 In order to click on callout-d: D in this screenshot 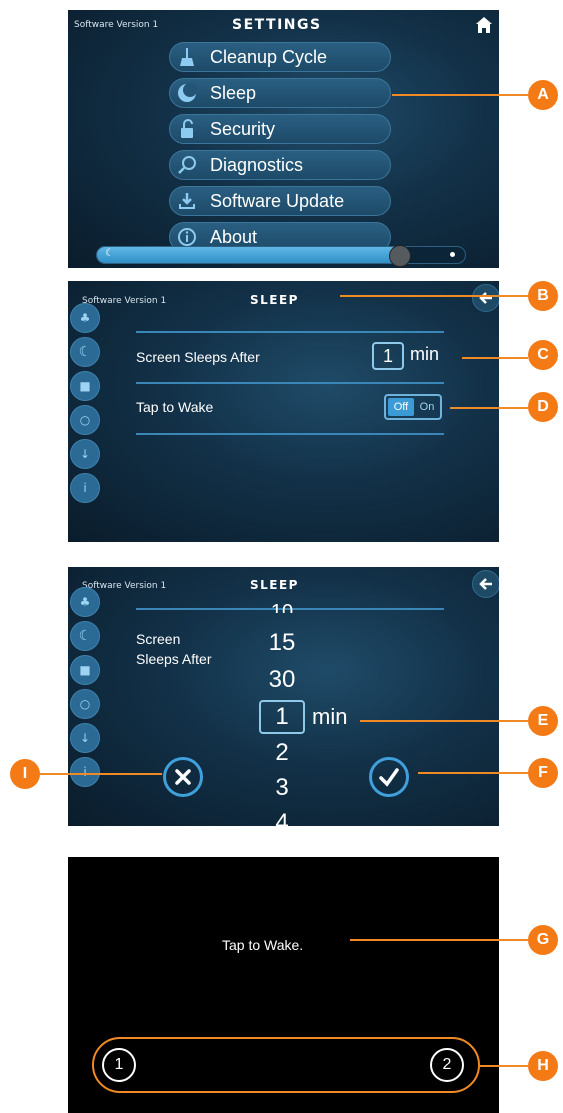, I will do `click(543, 407)`.